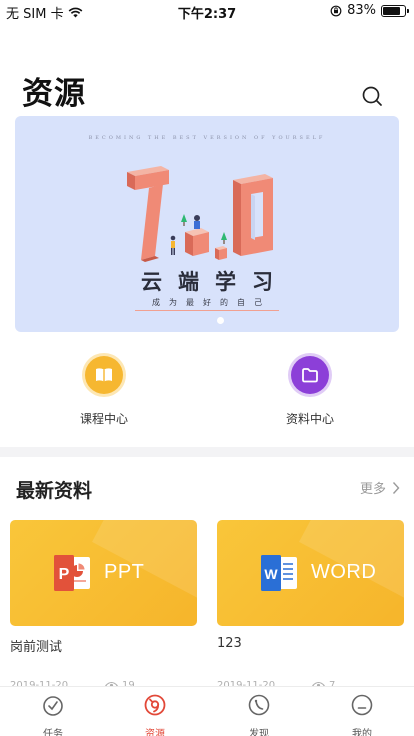 This screenshot has width=414, height=736. Describe the element at coordinates (207, 11) in the screenshot. I see `status-bar: 无 SIM 卡 下午2:37 83%` at that location.